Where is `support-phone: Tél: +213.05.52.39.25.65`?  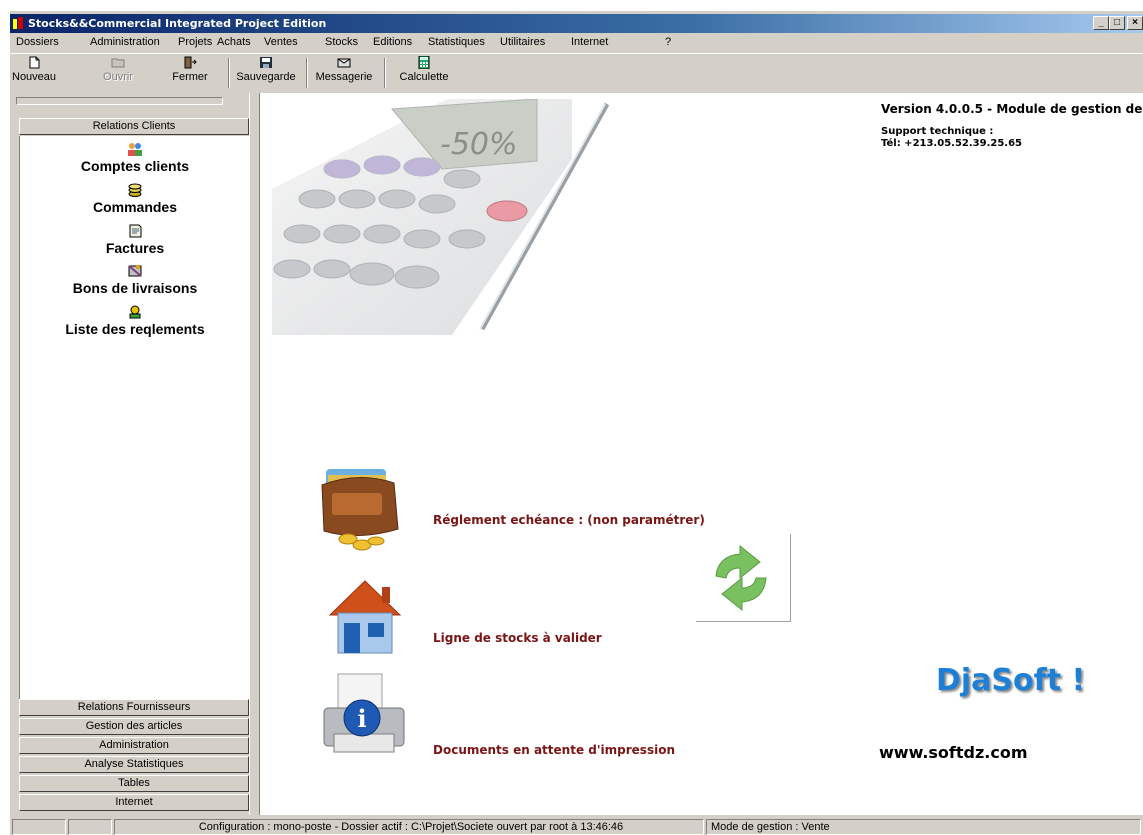 support-phone: Tél: +213.05.52.39.25.65 is located at coordinates (952, 143).